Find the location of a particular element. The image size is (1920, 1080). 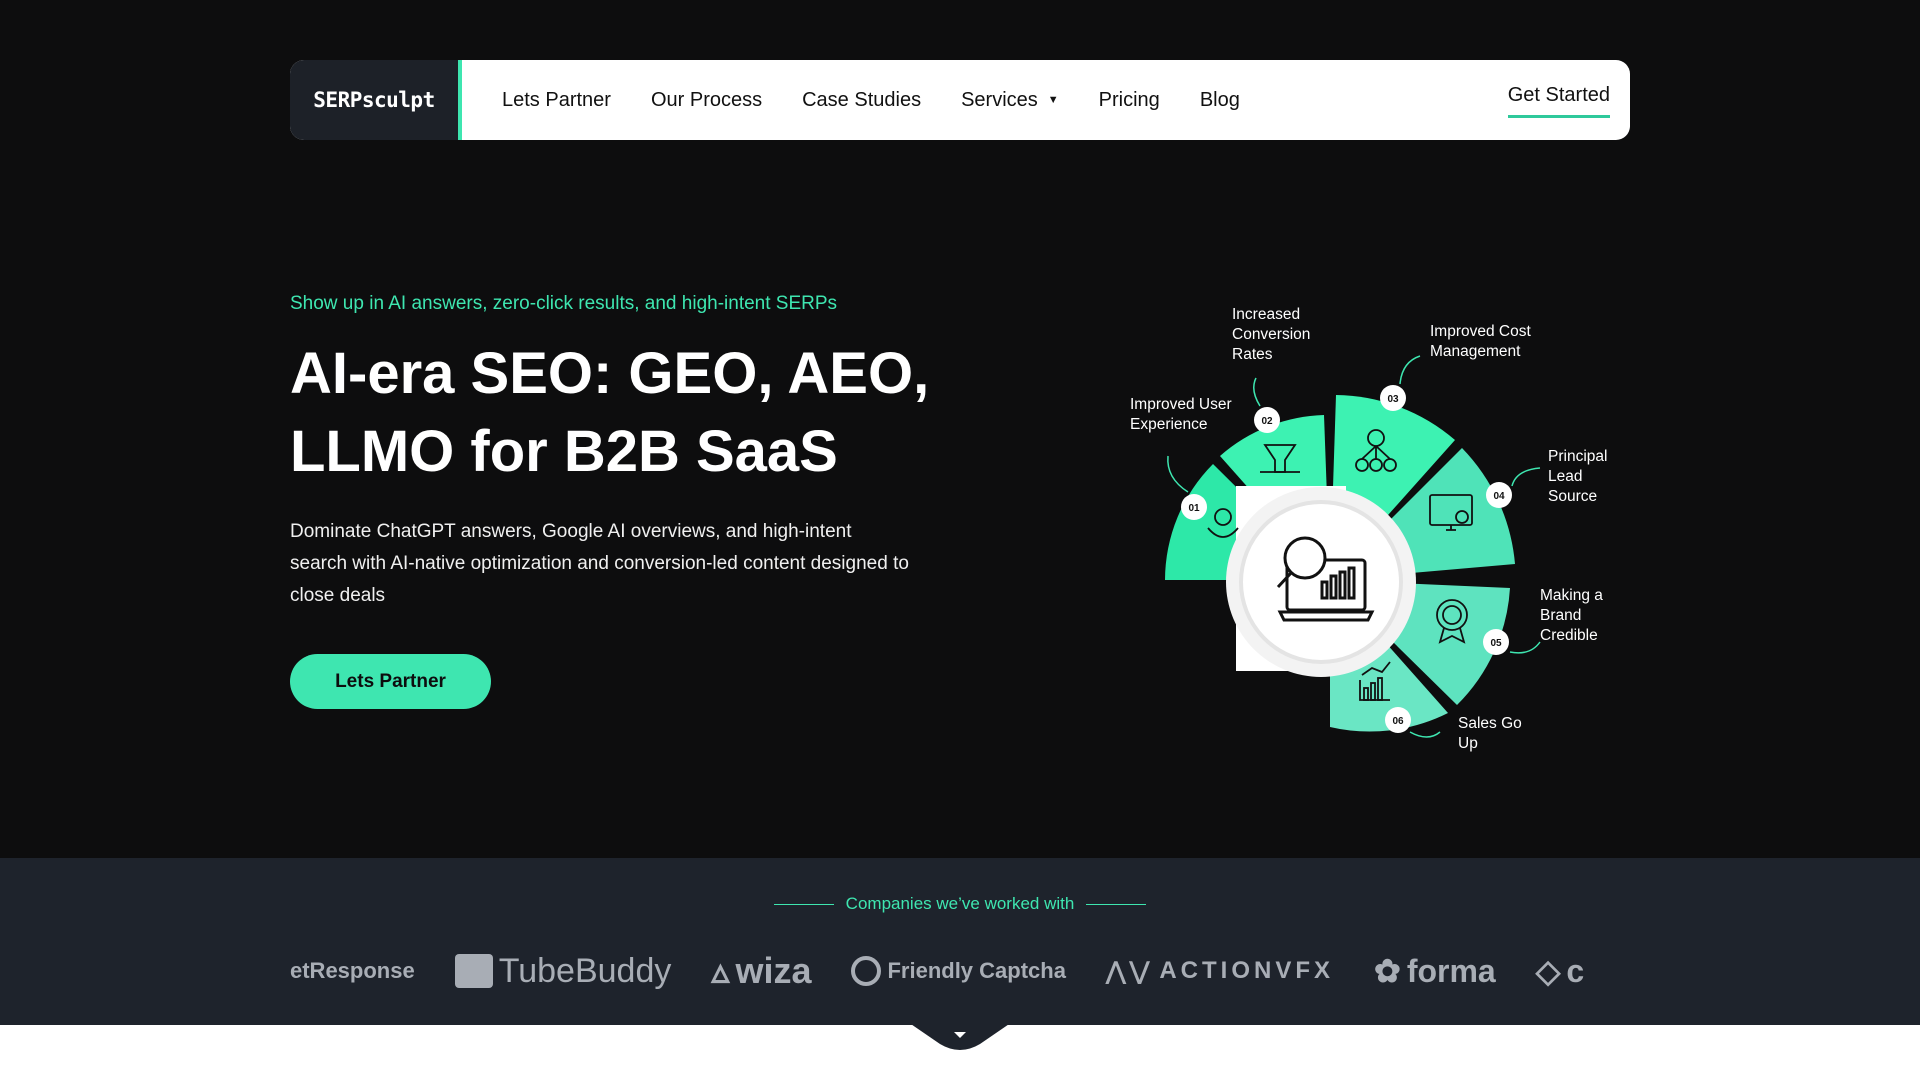

client-logo-tubebuddy: TubeBuddy is located at coordinates (563, 971).